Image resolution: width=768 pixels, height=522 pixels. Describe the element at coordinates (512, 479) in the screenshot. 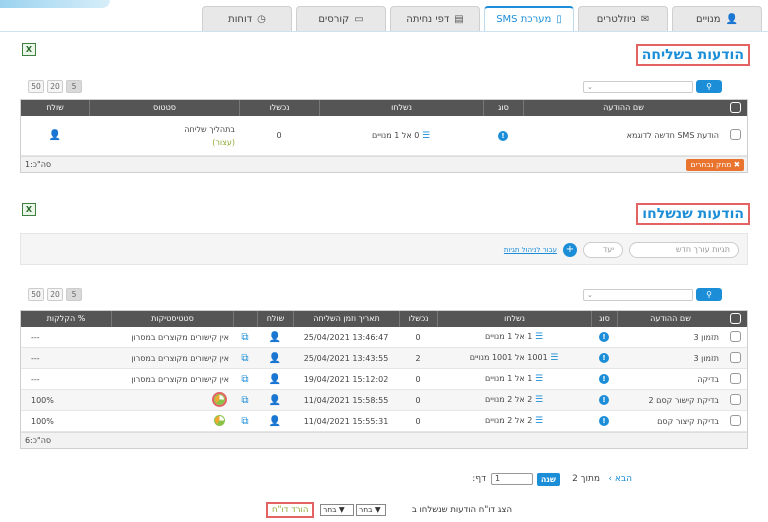

I see `page-number-input: 1` at that location.